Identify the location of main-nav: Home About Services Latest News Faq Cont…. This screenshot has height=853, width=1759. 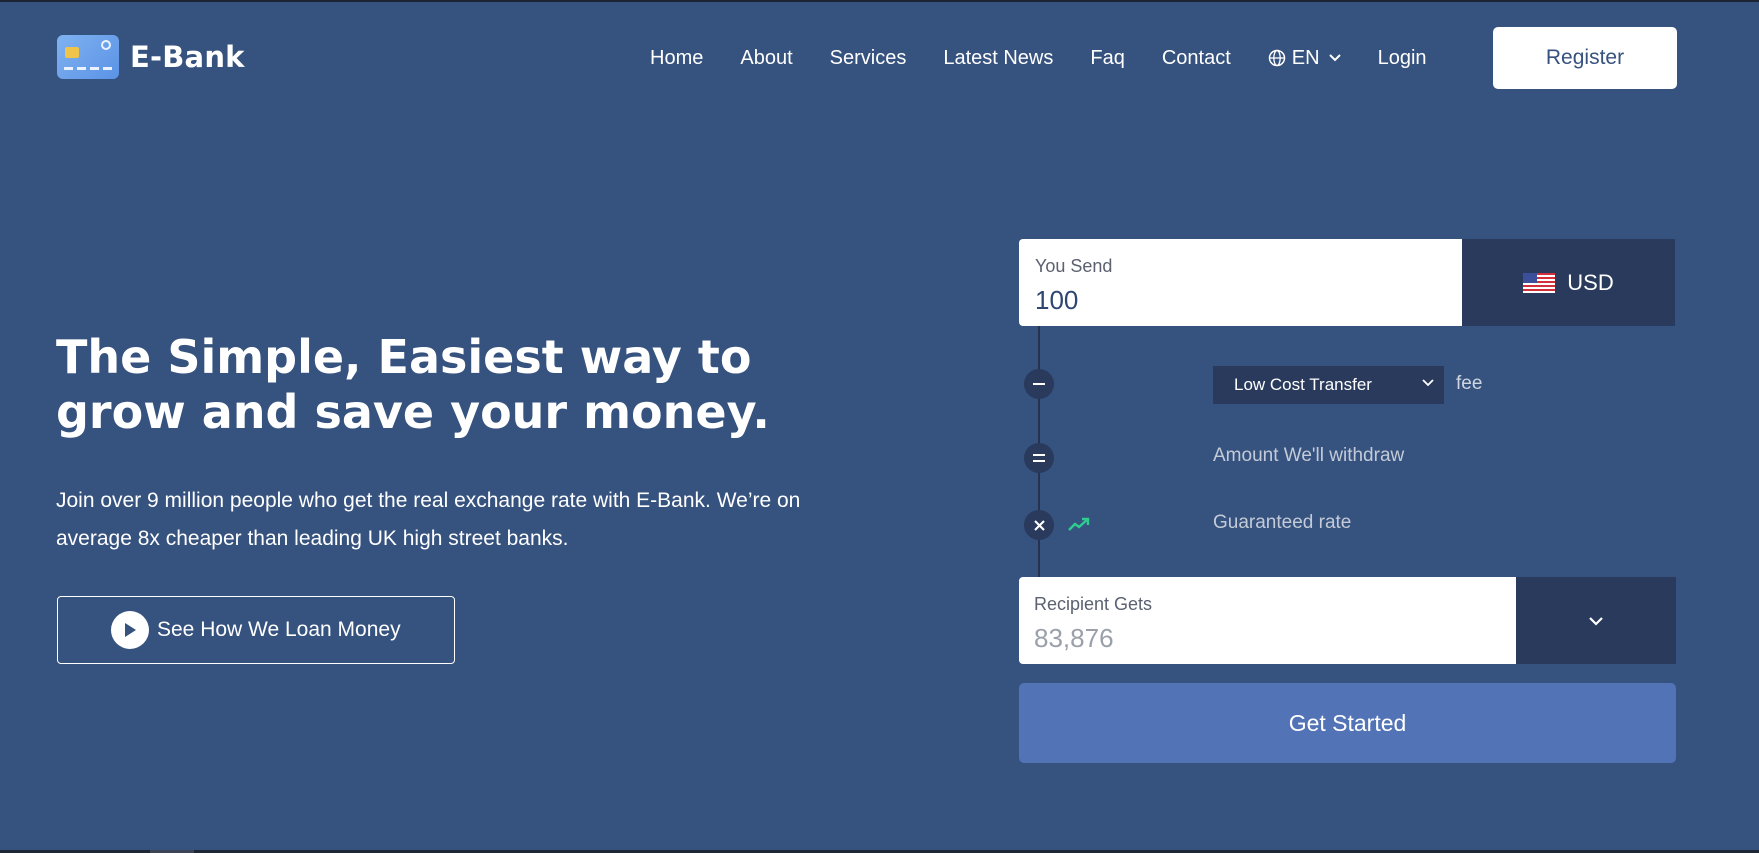
(1057, 58).